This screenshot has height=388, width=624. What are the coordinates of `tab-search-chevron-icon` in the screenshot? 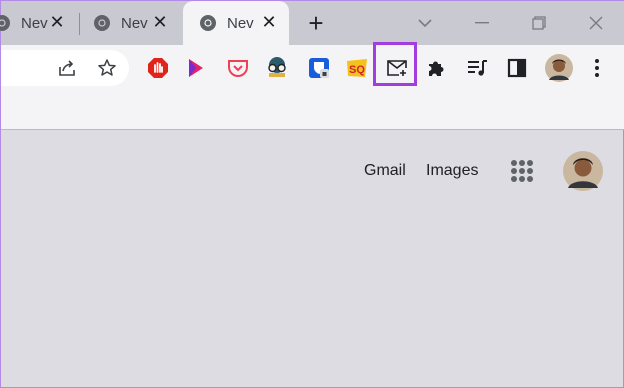 It's located at (425, 23).